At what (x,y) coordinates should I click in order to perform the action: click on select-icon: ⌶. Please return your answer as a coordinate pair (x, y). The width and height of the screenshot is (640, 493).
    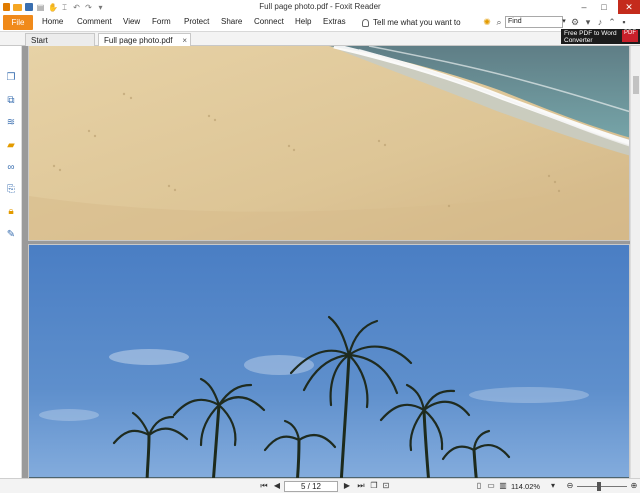
    Looking at the image, I should click on (64, 7).